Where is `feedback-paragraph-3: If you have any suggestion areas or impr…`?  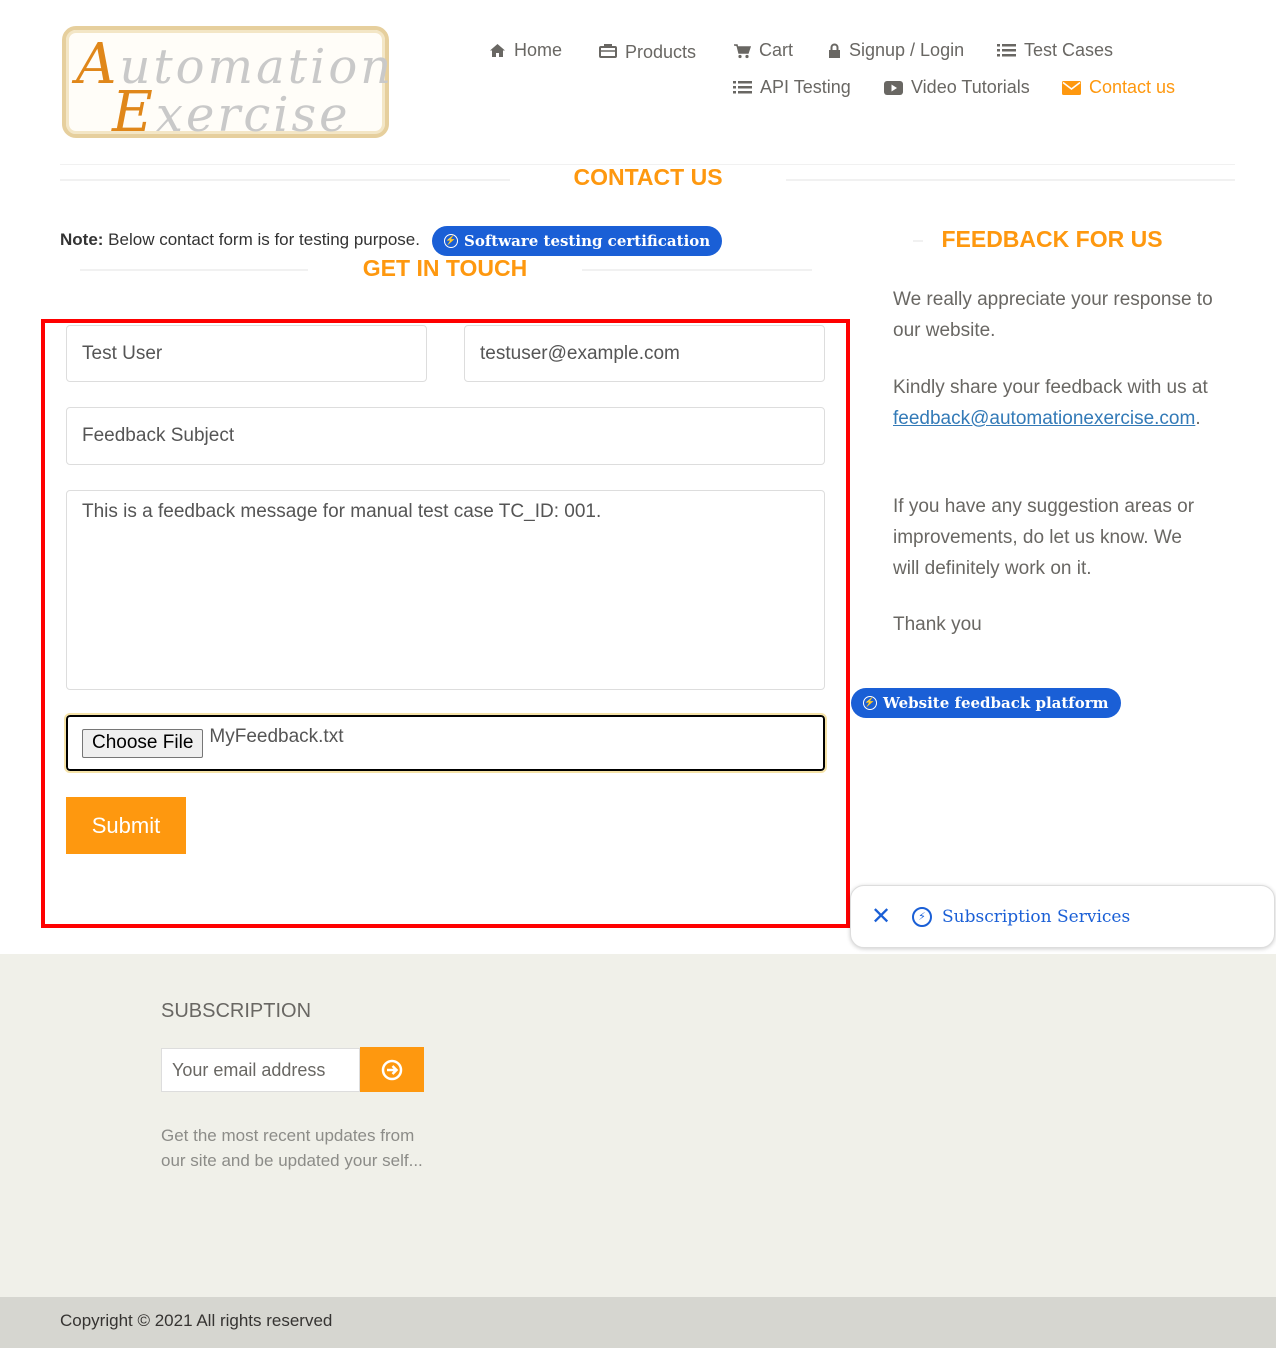
feedback-paragraph-3: If you have any suggestion areas or impr… is located at coordinates (1044, 537).